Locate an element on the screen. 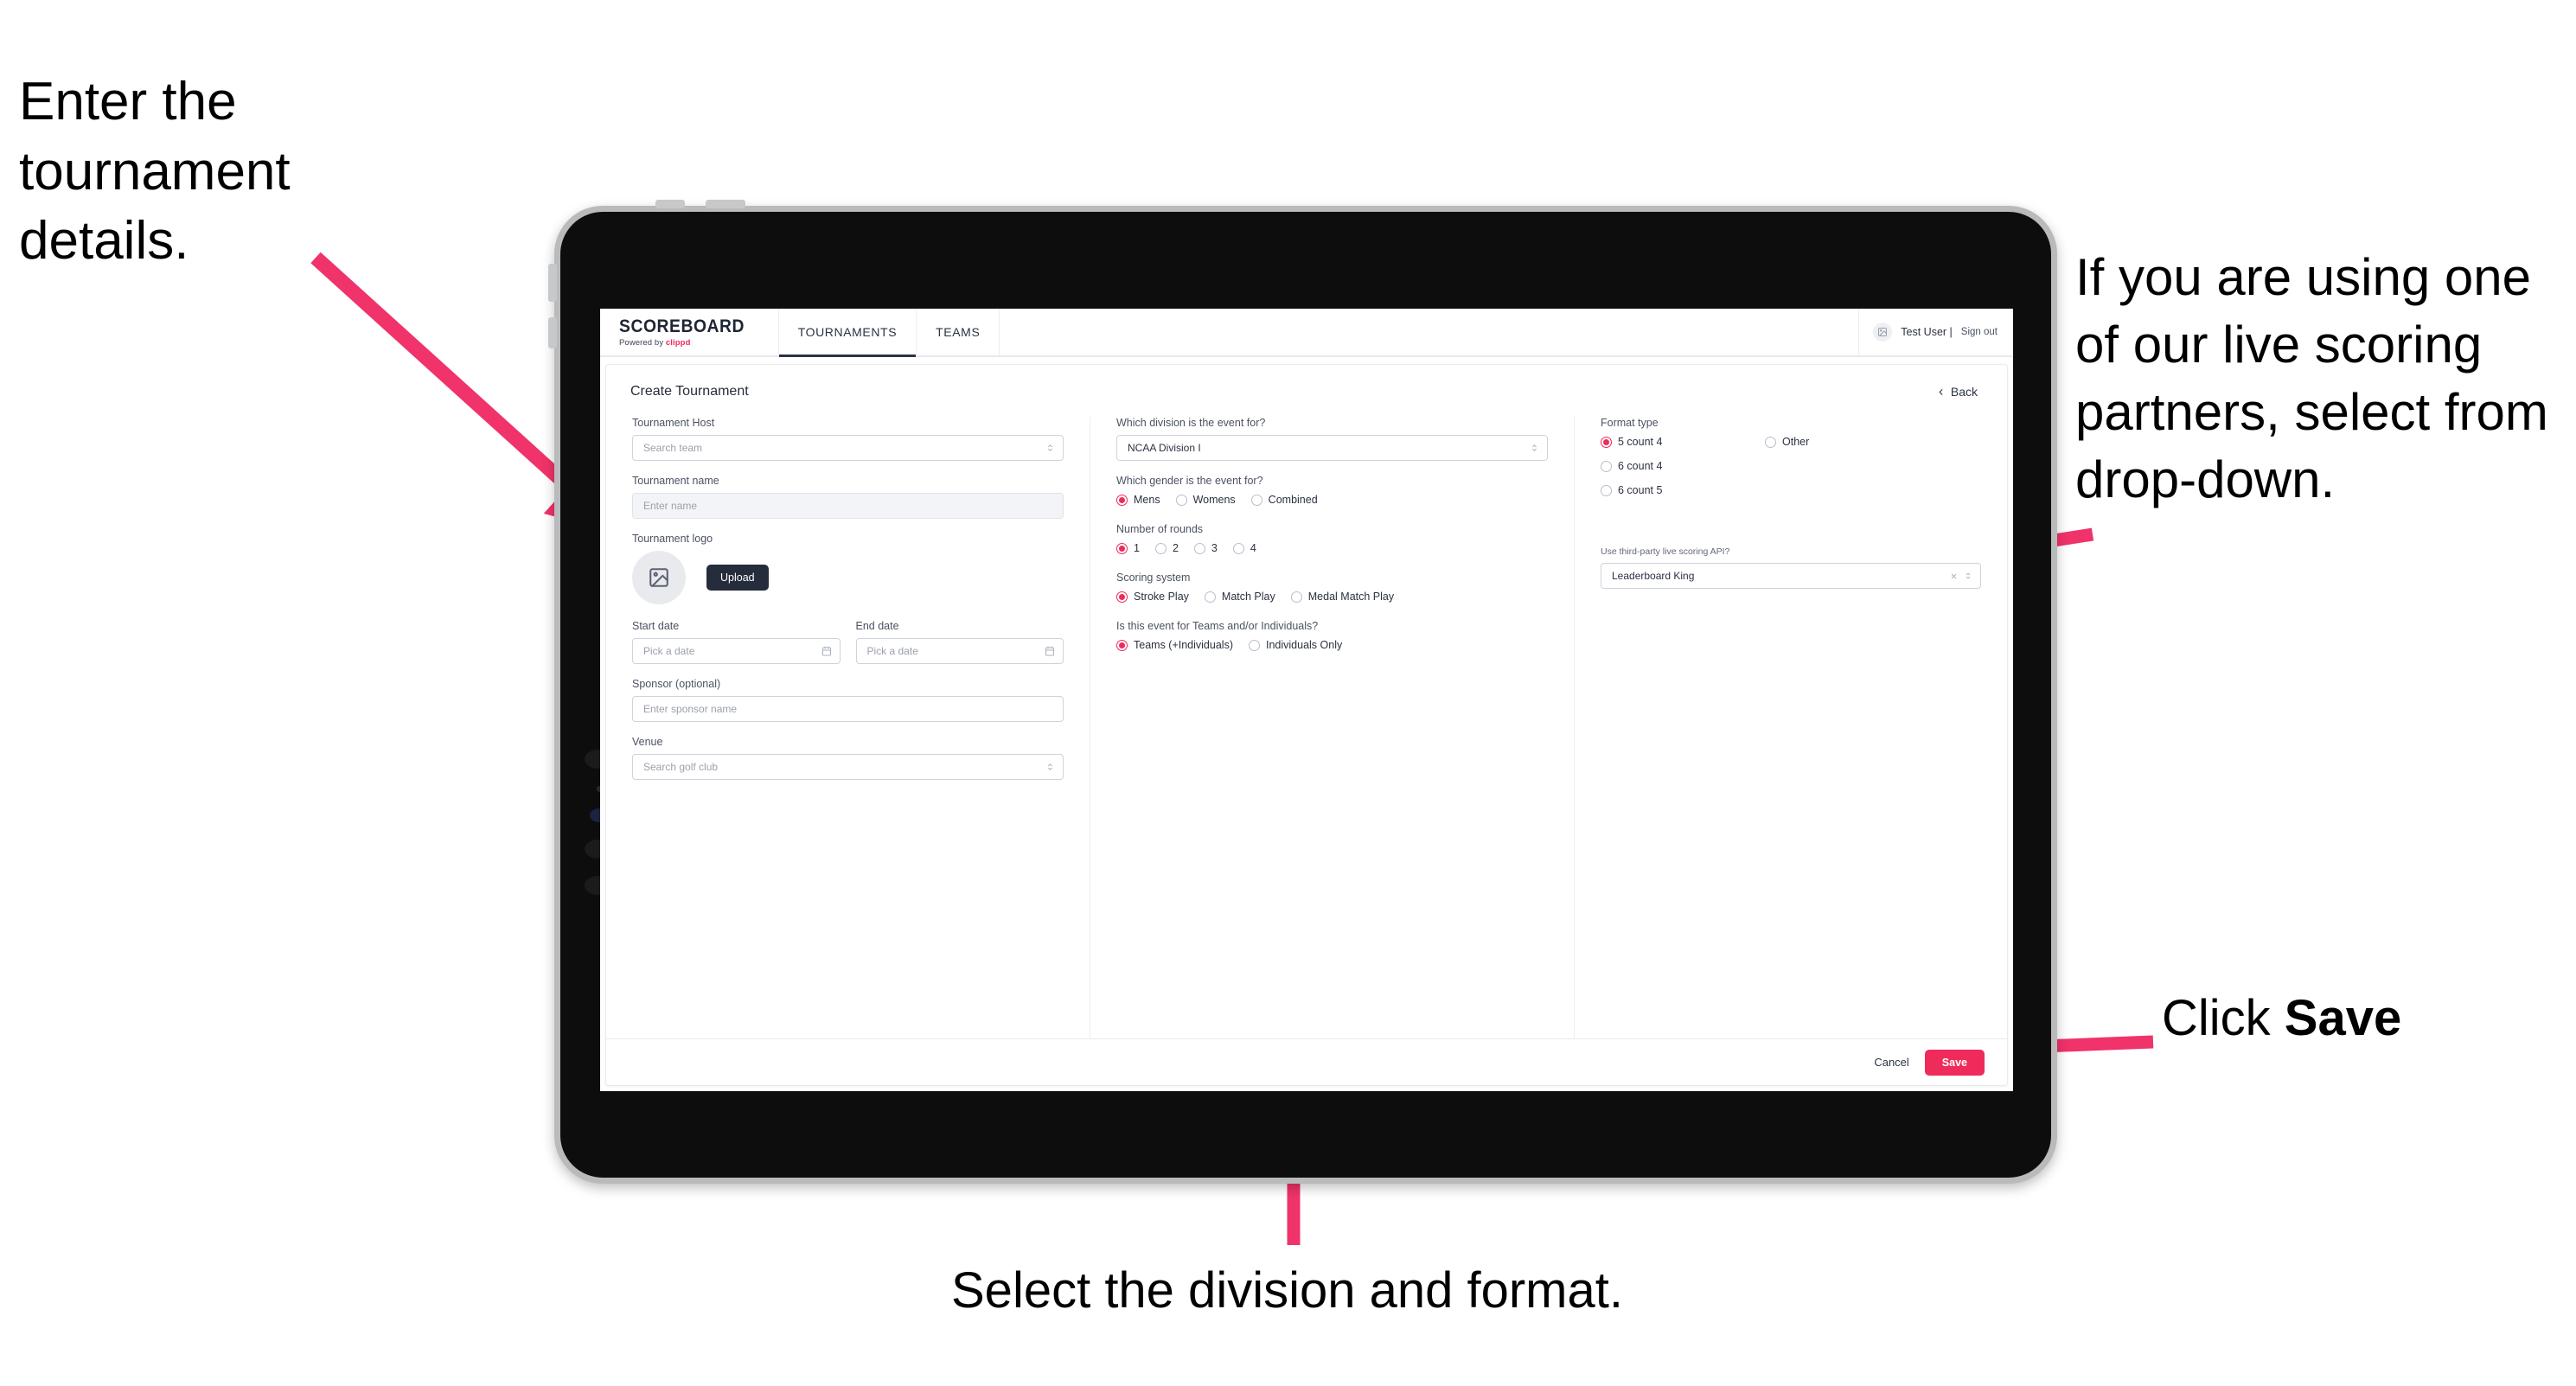  image-placeholder-icon is located at coordinates (658, 577).